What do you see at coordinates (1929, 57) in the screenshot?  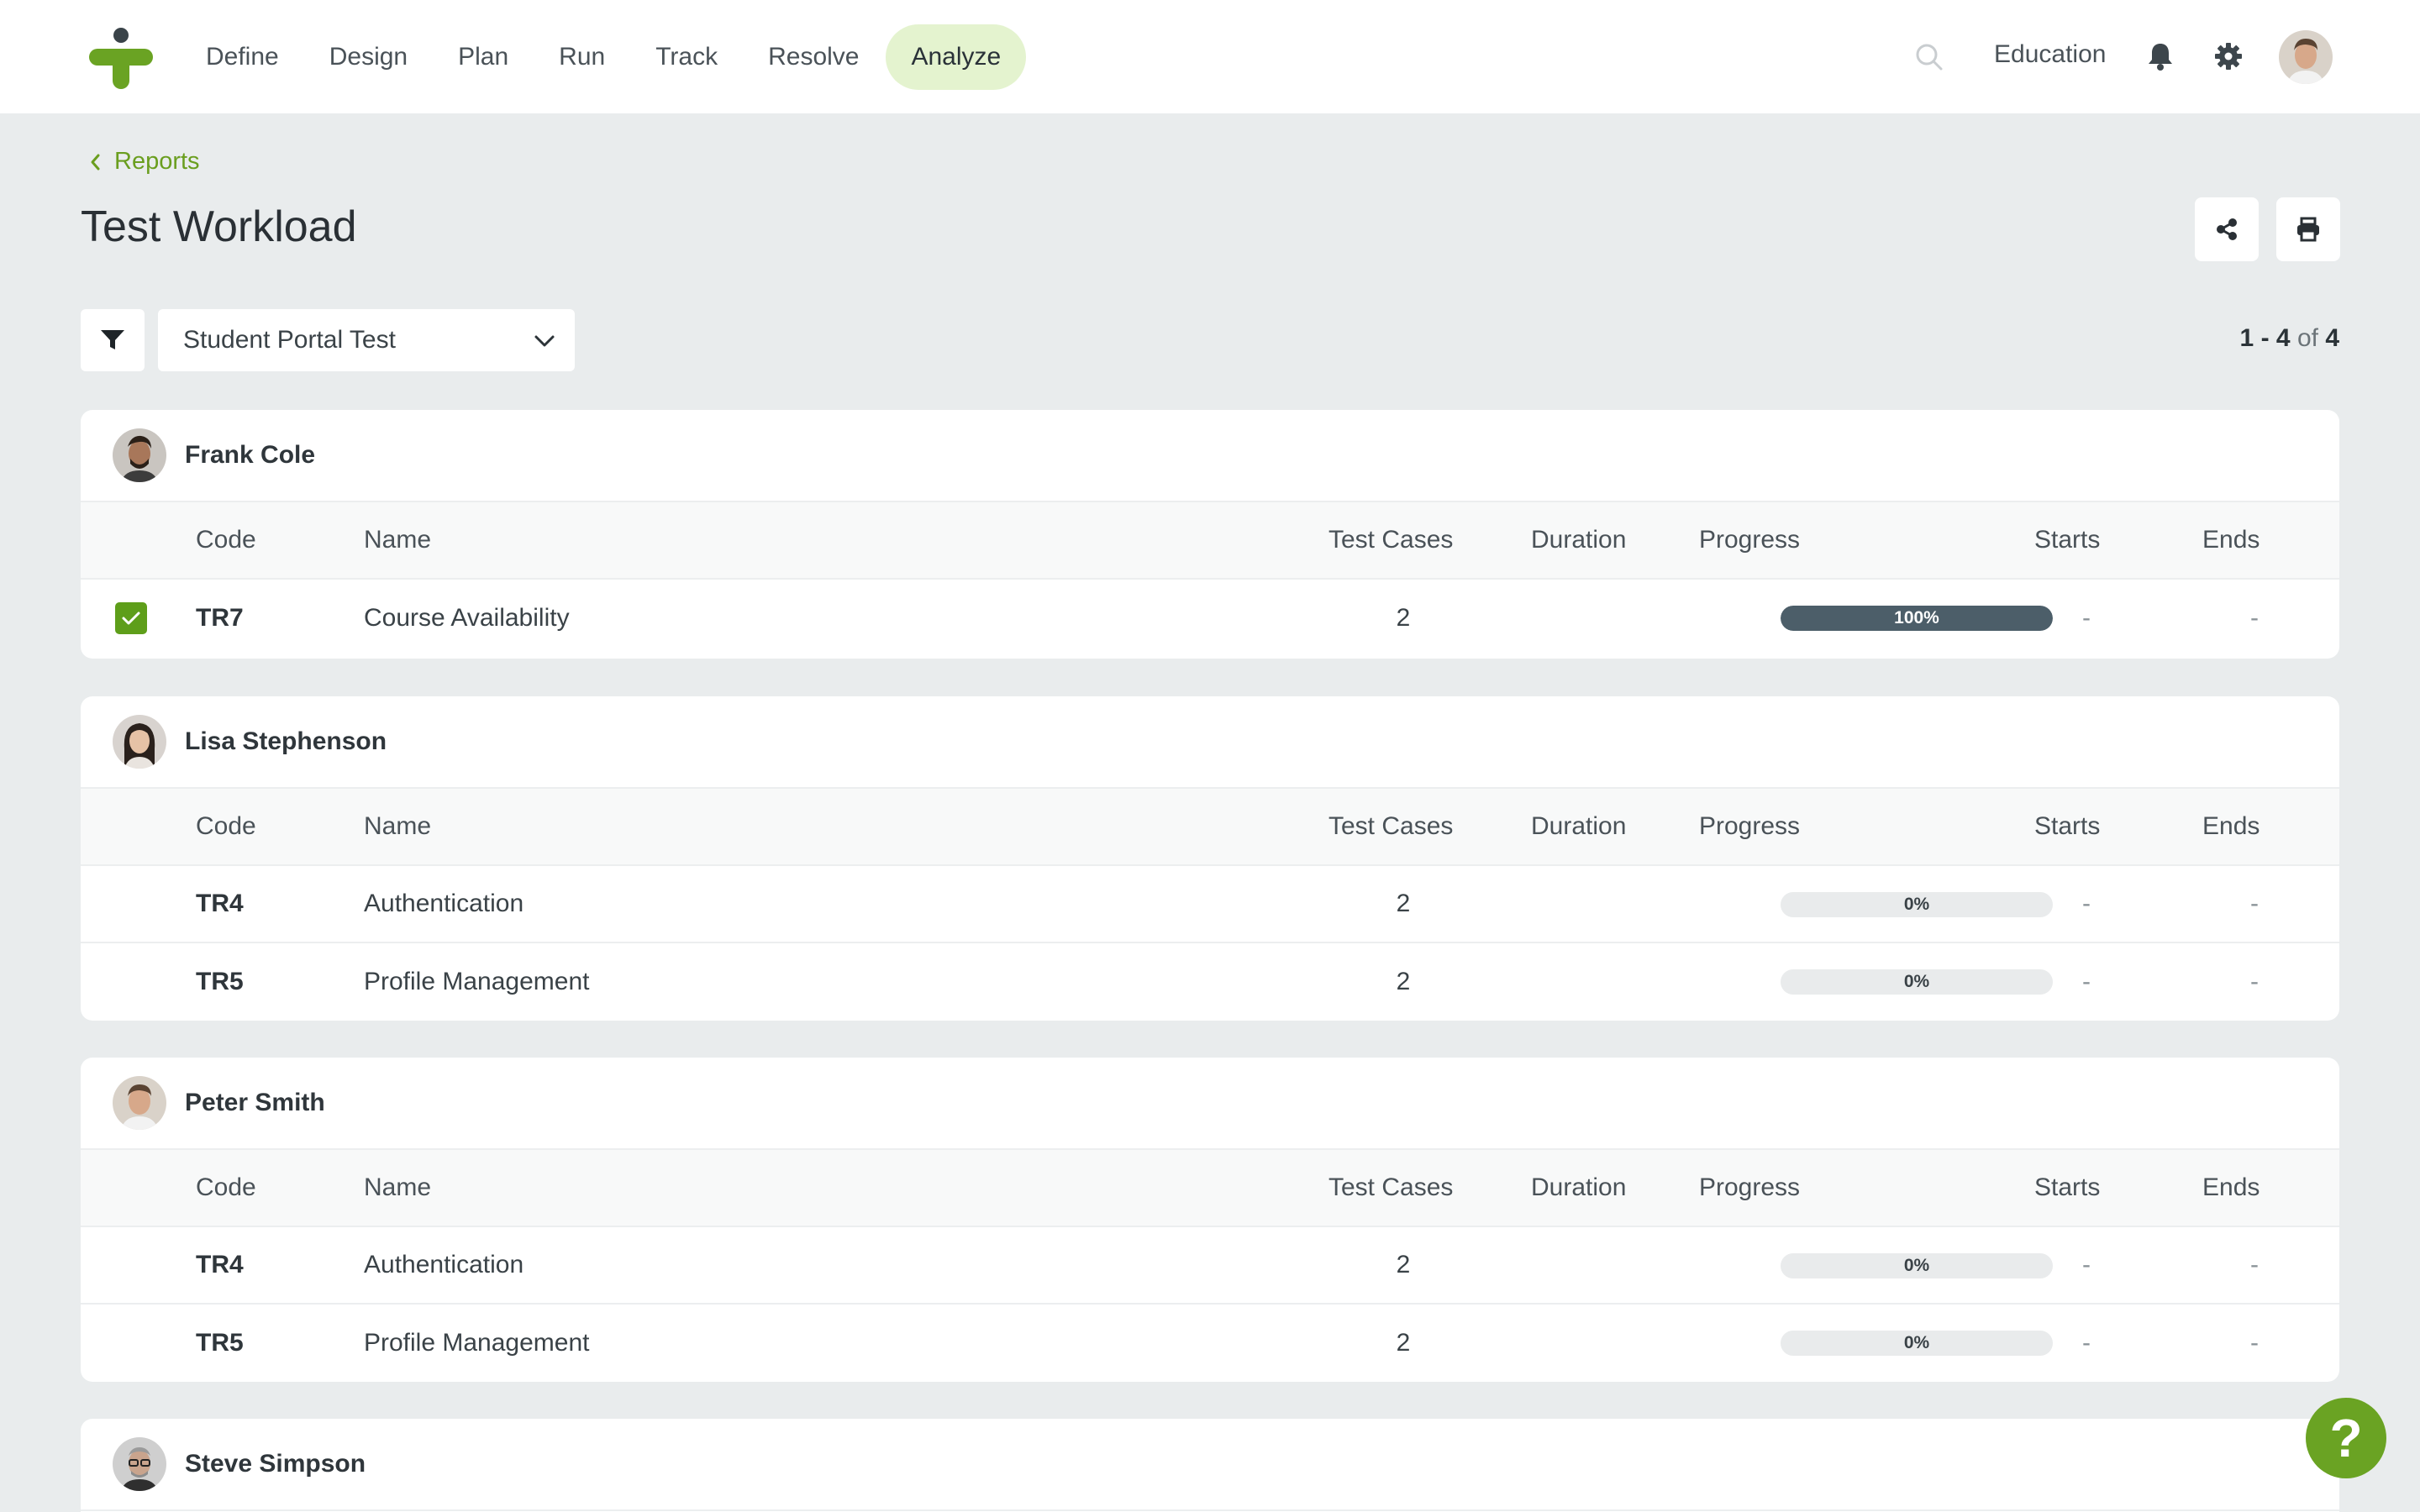 I see `search-icon` at bounding box center [1929, 57].